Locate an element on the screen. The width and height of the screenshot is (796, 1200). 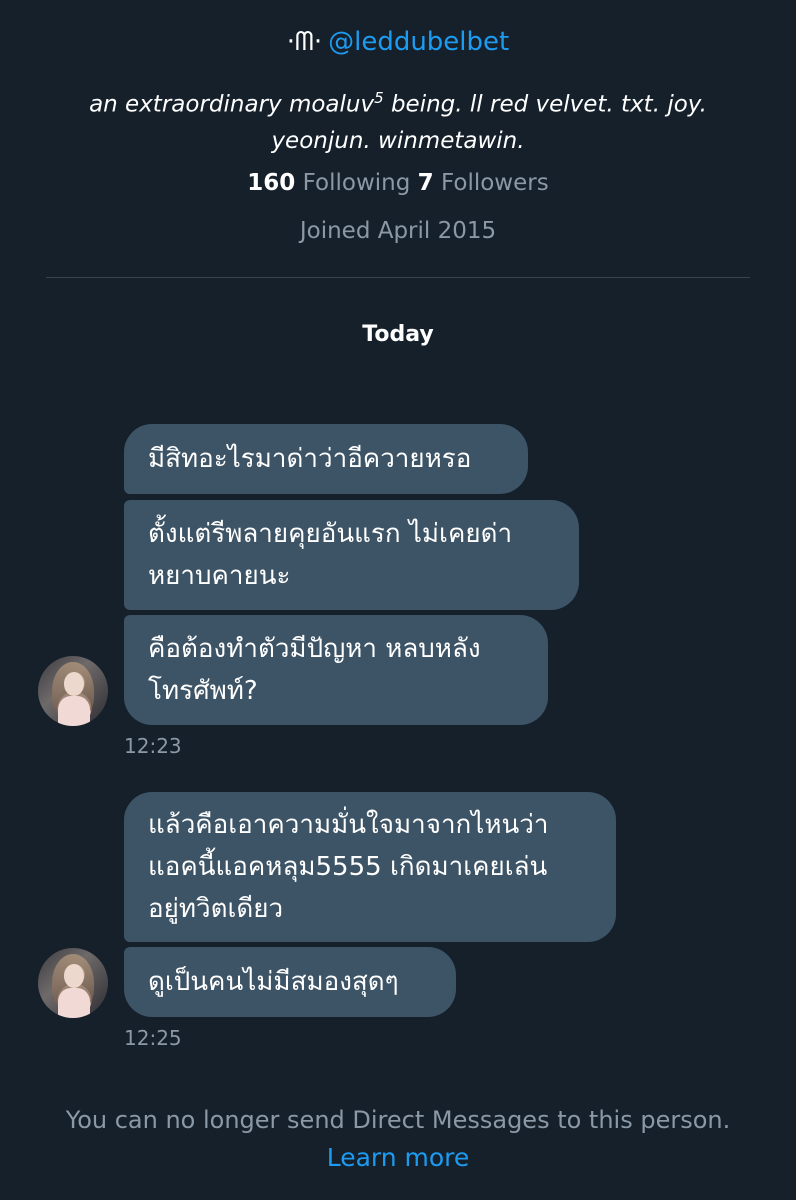
learn-more-link: Learn more is located at coordinates (398, 1158).